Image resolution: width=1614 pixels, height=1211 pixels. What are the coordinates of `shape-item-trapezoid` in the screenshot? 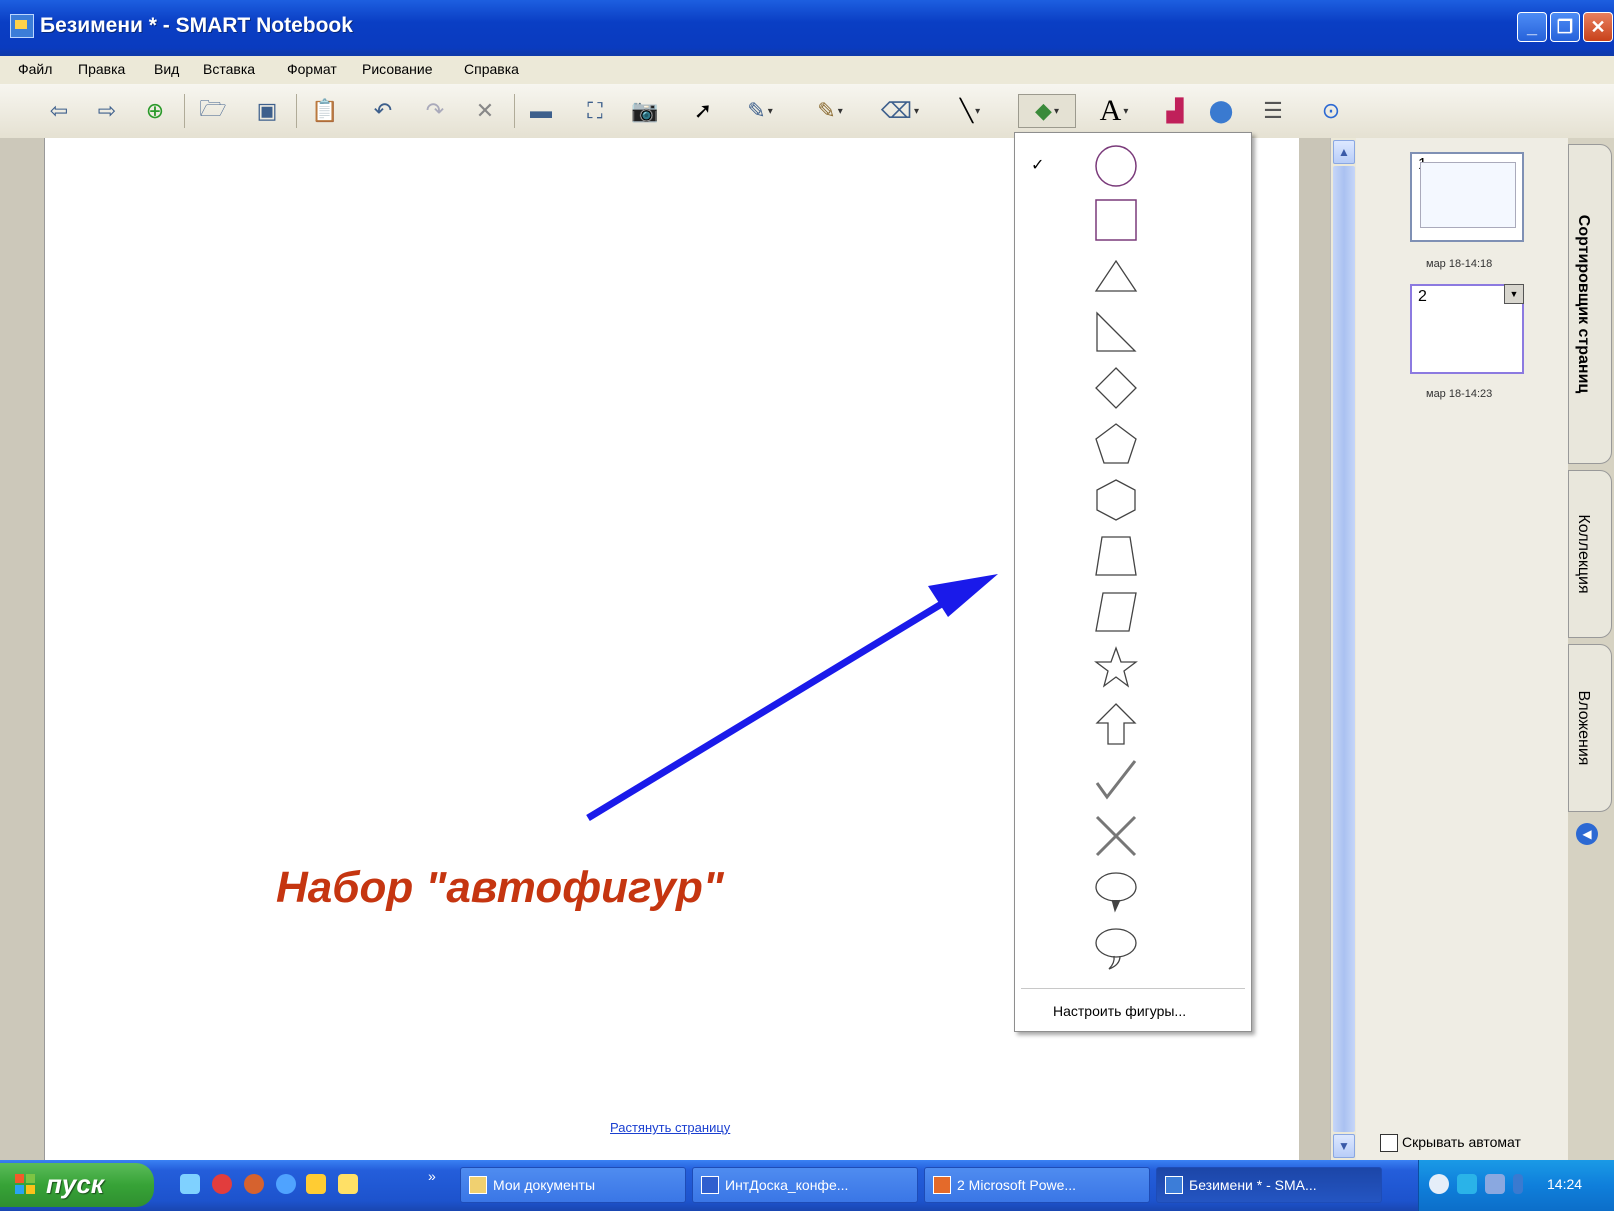 It's located at (1133, 554).